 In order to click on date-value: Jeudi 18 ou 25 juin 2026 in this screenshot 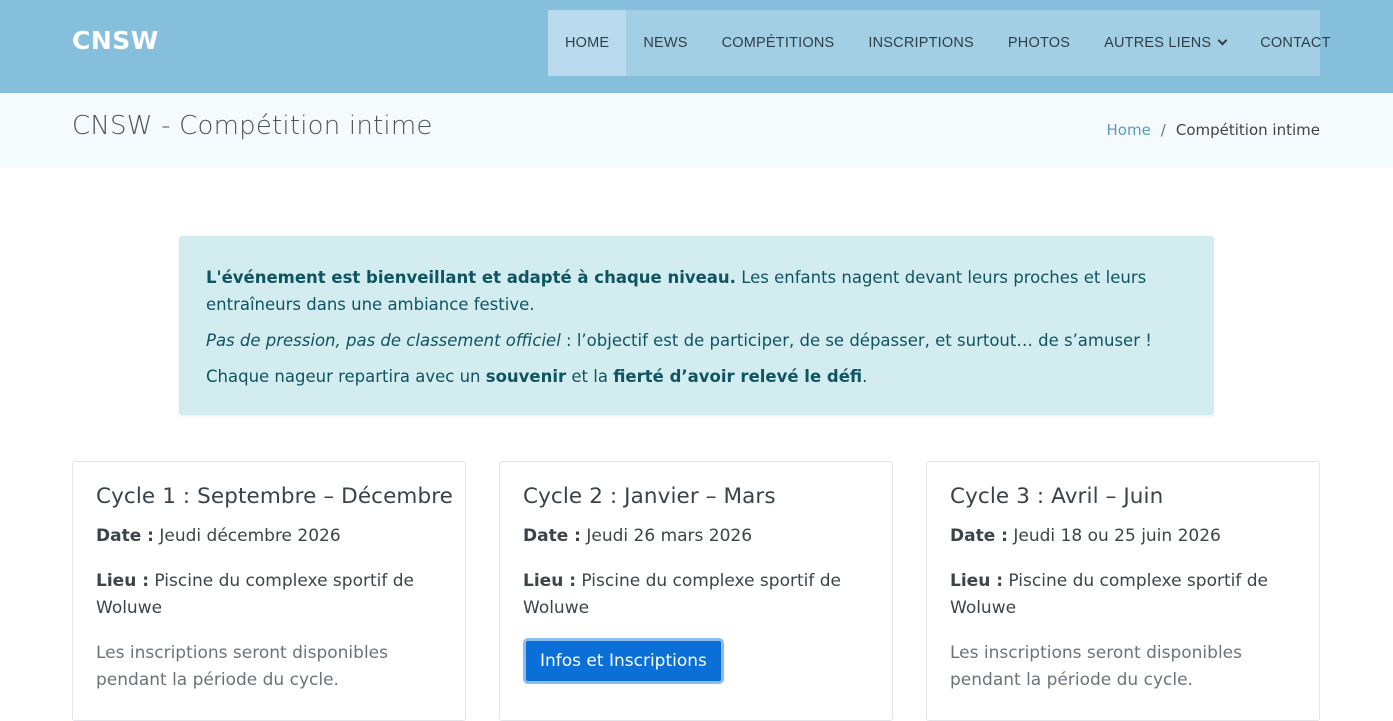, I will do `click(1114, 536)`.